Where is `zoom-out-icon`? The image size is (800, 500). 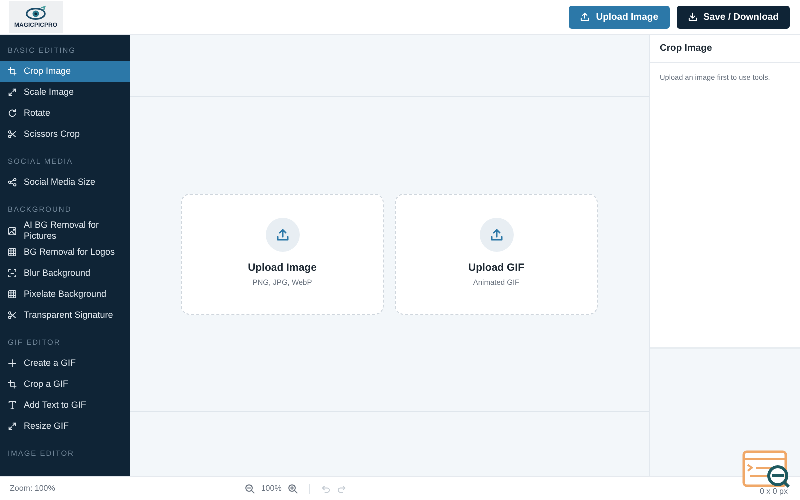 zoom-out-icon is located at coordinates (250, 489).